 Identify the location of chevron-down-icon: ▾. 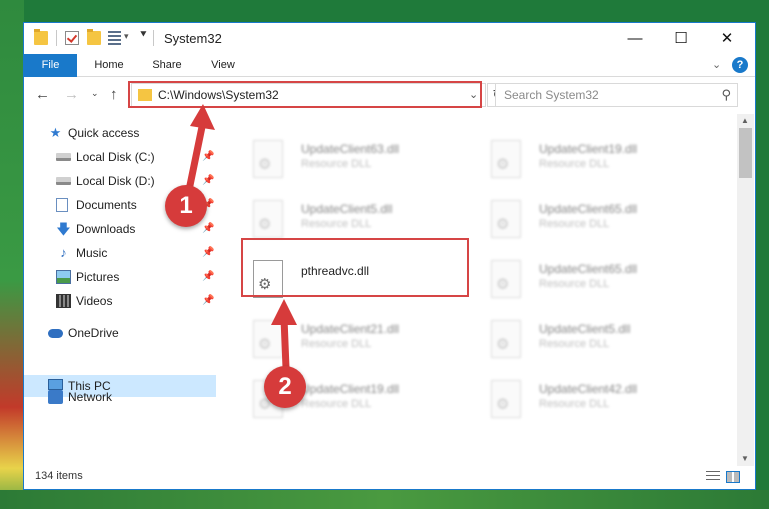
(126, 36).